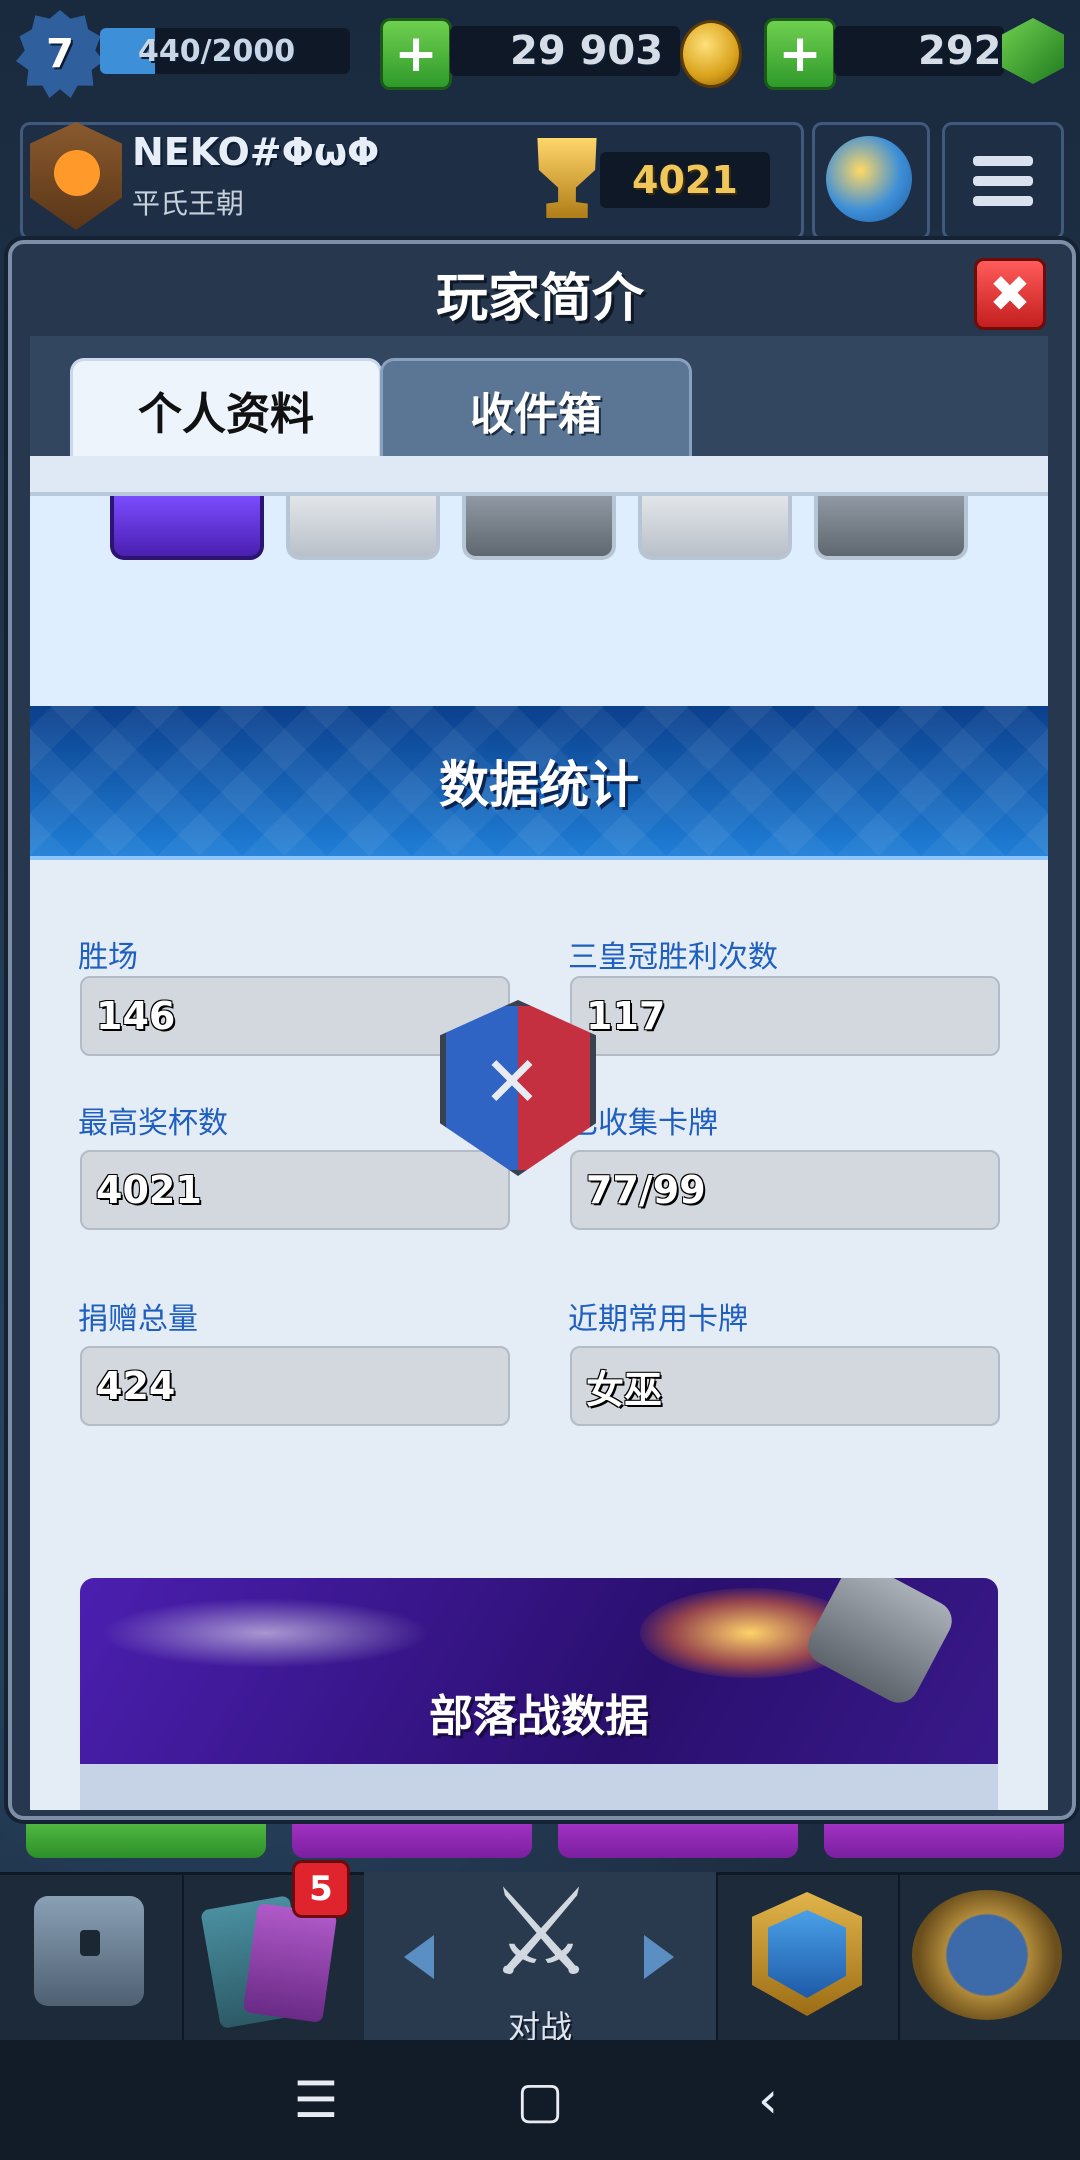  What do you see at coordinates (265, 1633) in the screenshot?
I see `smoke-trail` at bounding box center [265, 1633].